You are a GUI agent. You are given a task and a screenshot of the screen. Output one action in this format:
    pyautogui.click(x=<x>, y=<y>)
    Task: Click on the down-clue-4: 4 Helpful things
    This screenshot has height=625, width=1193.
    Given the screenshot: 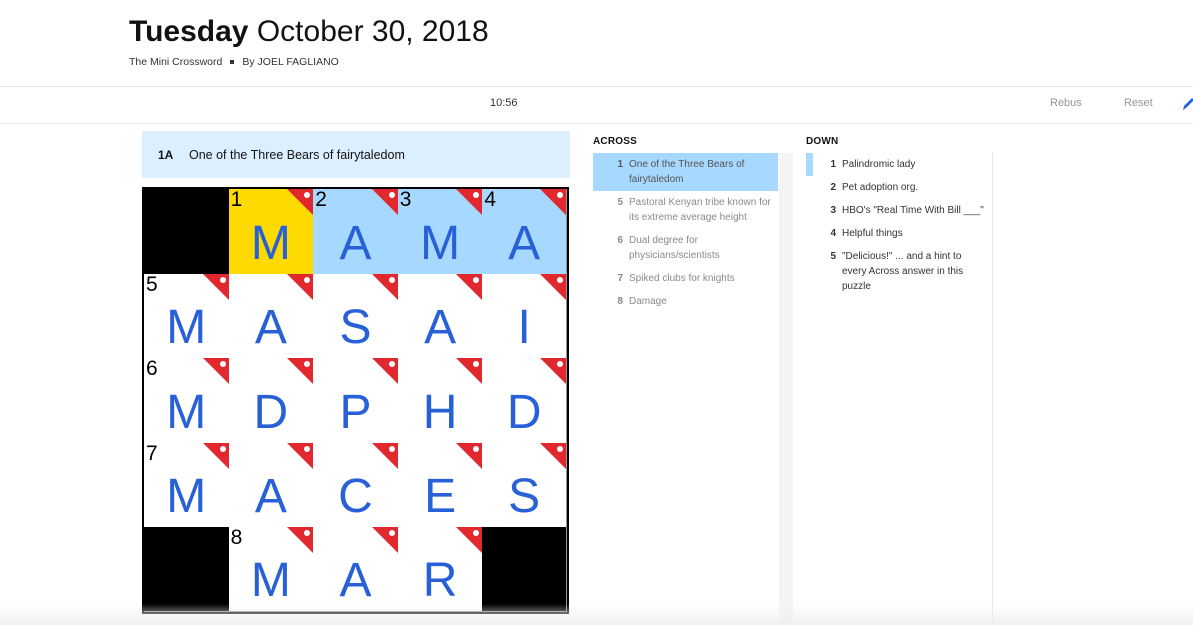 What is the action you would take?
    pyautogui.click(x=899, y=233)
    